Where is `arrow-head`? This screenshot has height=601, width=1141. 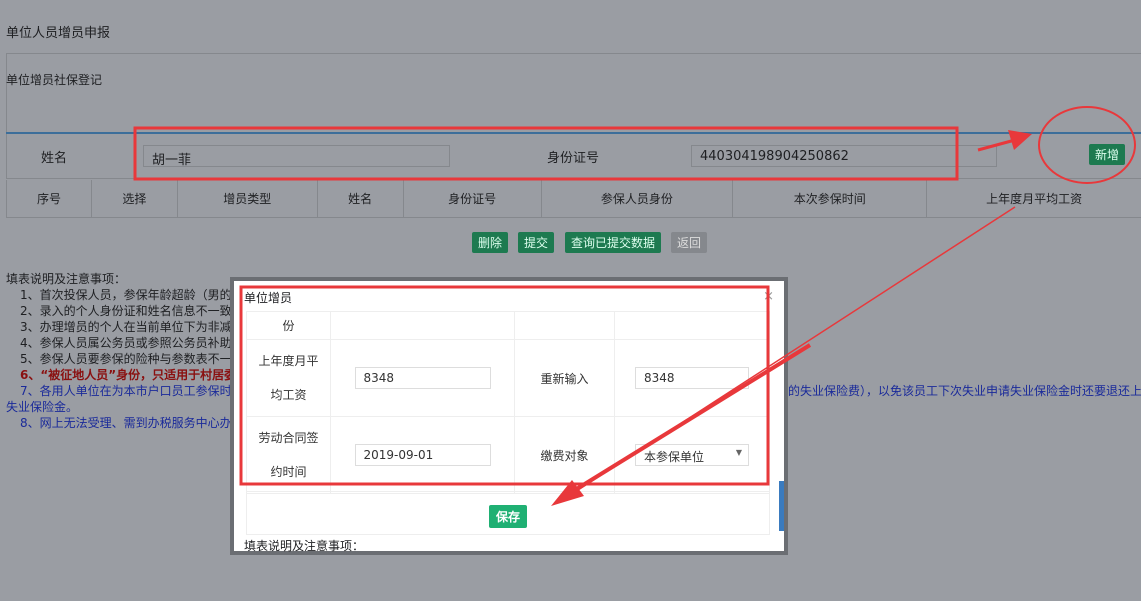 arrow-head is located at coordinates (1020, 140).